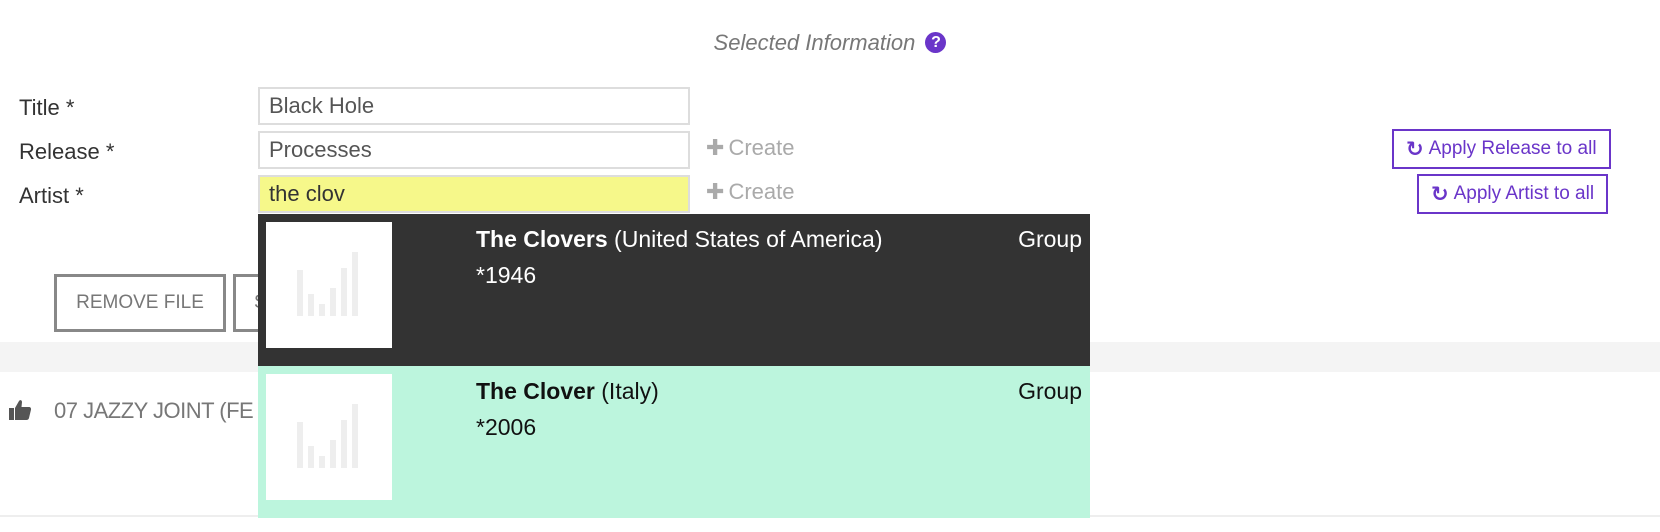 Image resolution: width=1660 pixels, height=532 pixels. Describe the element at coordinates (542, 239) in the screenshot. I see `result-artist-name: The Clovers` at that location.